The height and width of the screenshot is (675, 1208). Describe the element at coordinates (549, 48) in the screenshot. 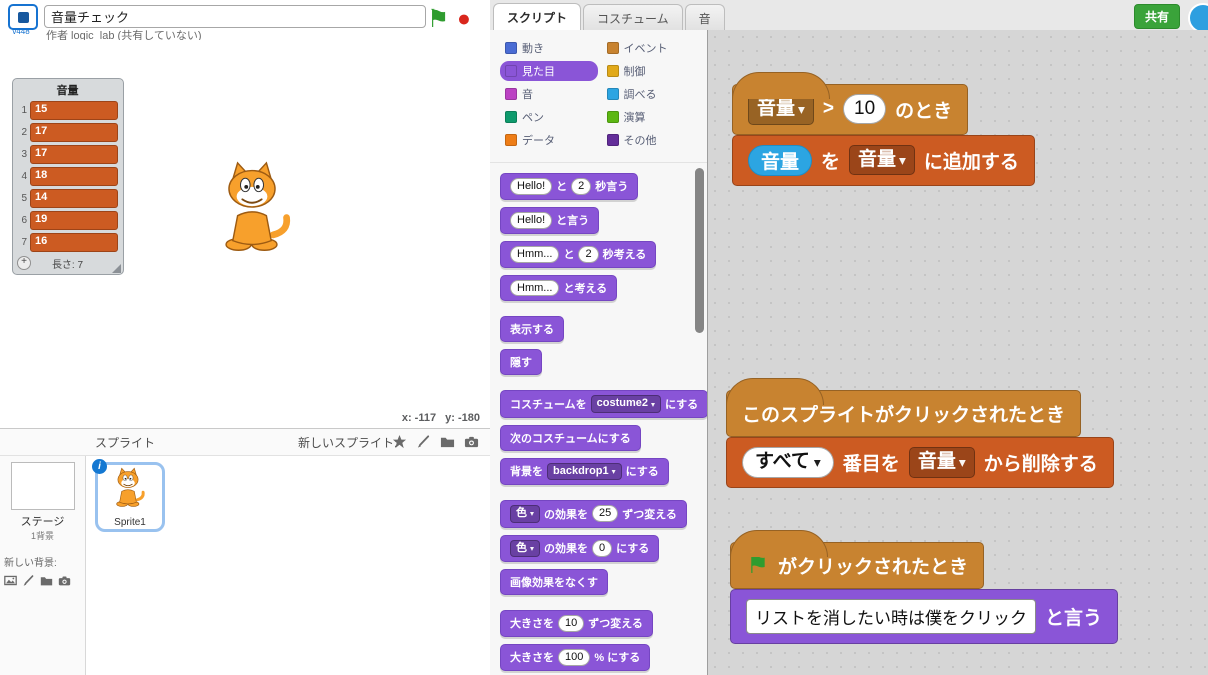

I see `palette-category-0: 動き` at that location.